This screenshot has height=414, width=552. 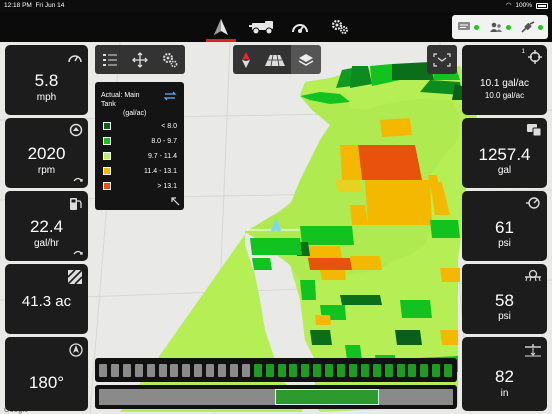 I want to click on fuel-rate-tile: 22.4 gal/hr, so click(x=46, y=226).